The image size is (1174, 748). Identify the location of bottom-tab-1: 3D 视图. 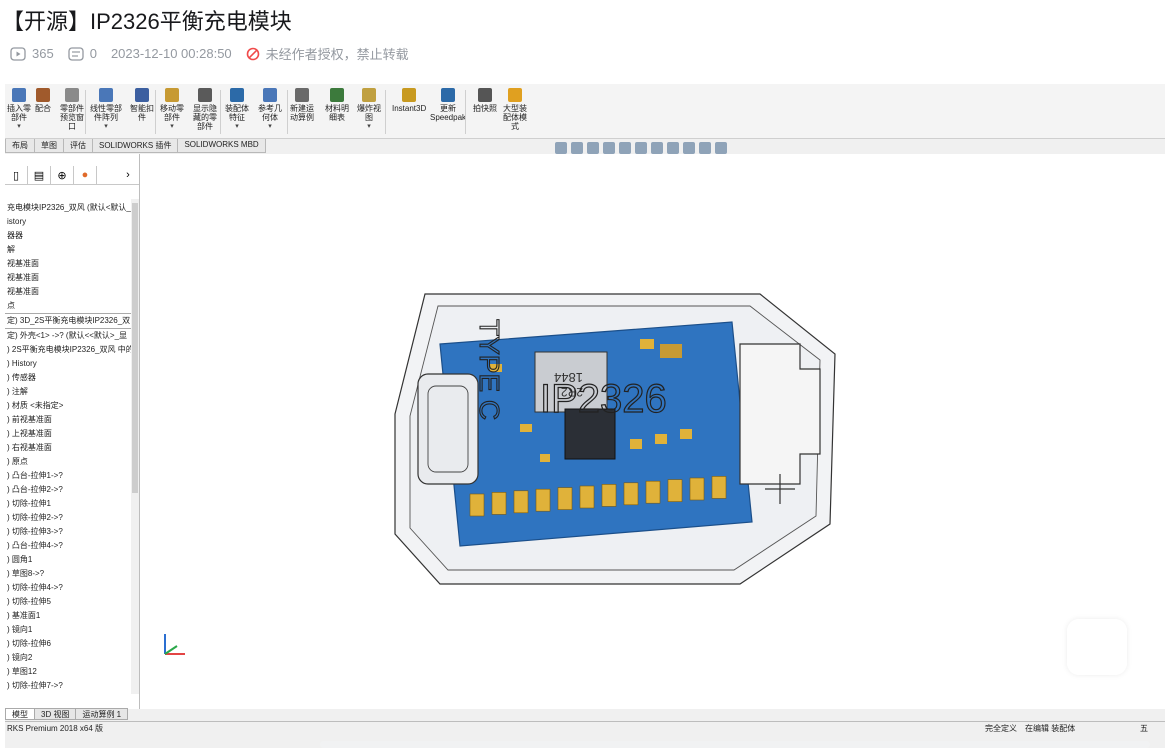
(55, 714).